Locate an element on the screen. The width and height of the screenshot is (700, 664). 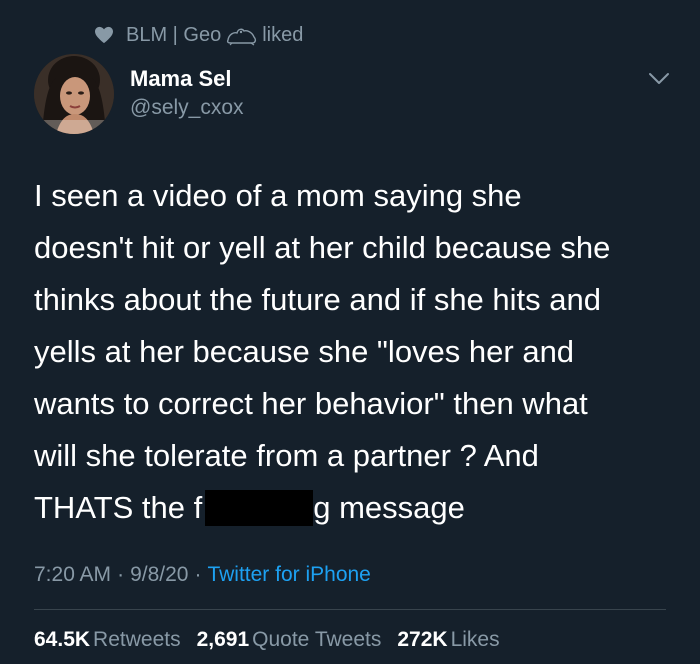
tweet-line: will she tolerate from a partner ? And is located at coordinates (286, 455).